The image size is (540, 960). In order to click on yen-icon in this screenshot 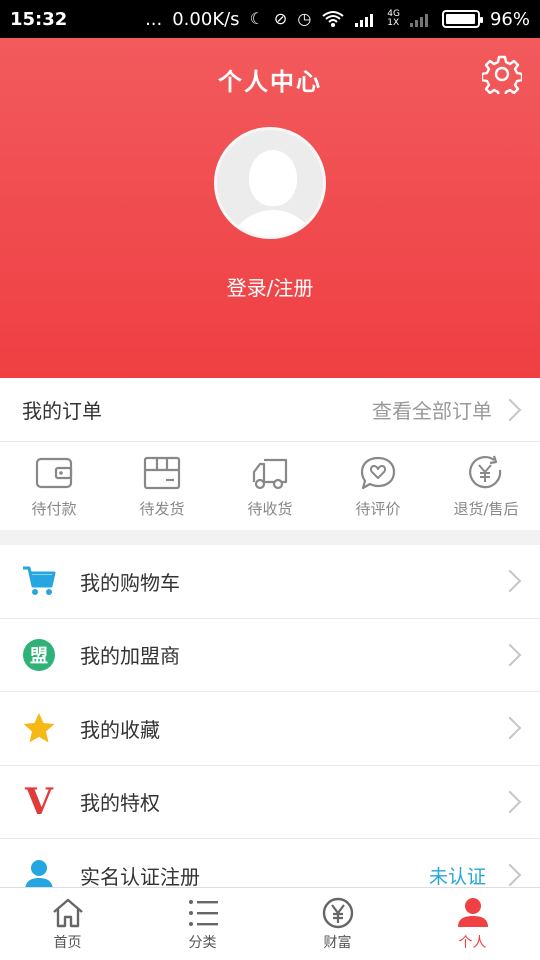, I will do `click(337, 913)`.